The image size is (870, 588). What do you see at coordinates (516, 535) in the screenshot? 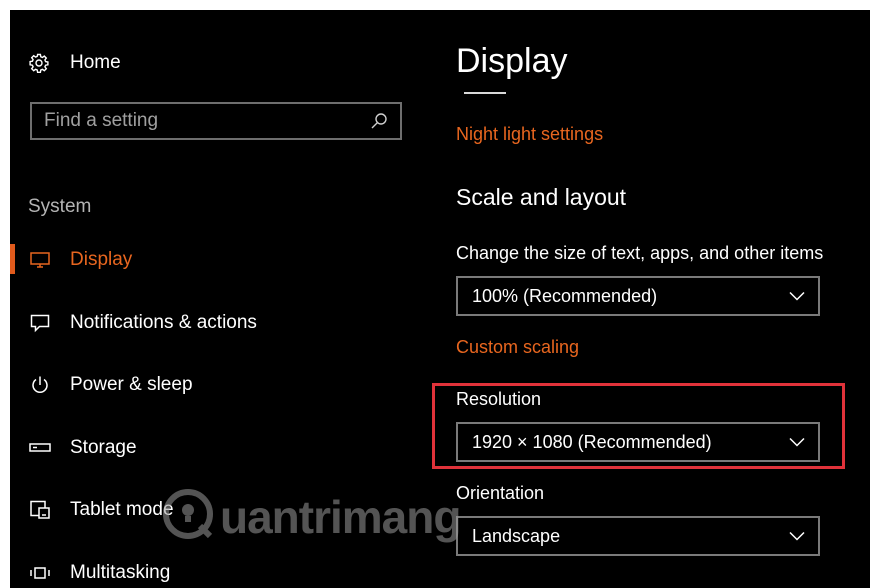
I see `orientation-value: Landscape` at bounding box center [516, 535].